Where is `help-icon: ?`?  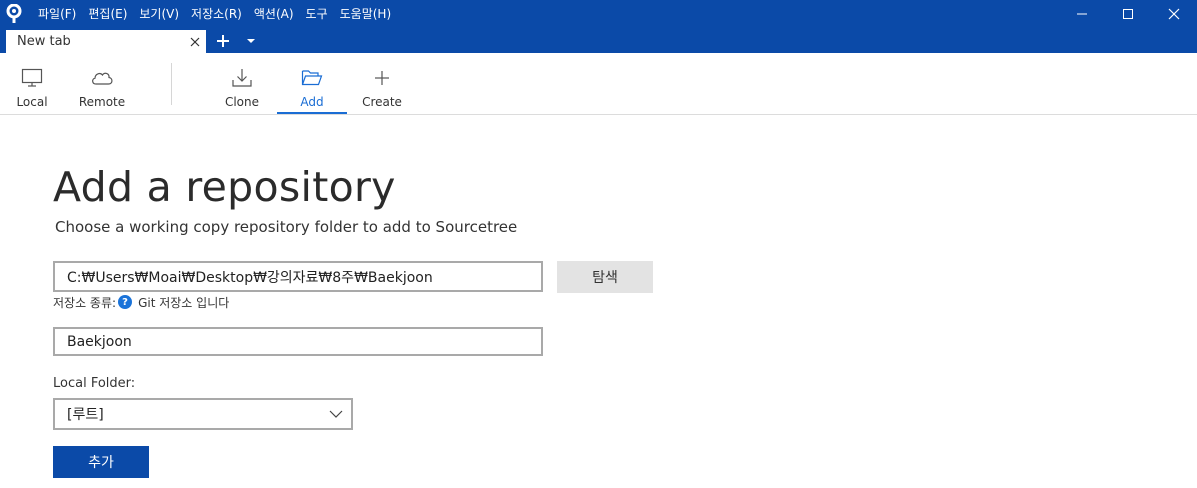
help-icon: ? is located at coordinates (125, 302).